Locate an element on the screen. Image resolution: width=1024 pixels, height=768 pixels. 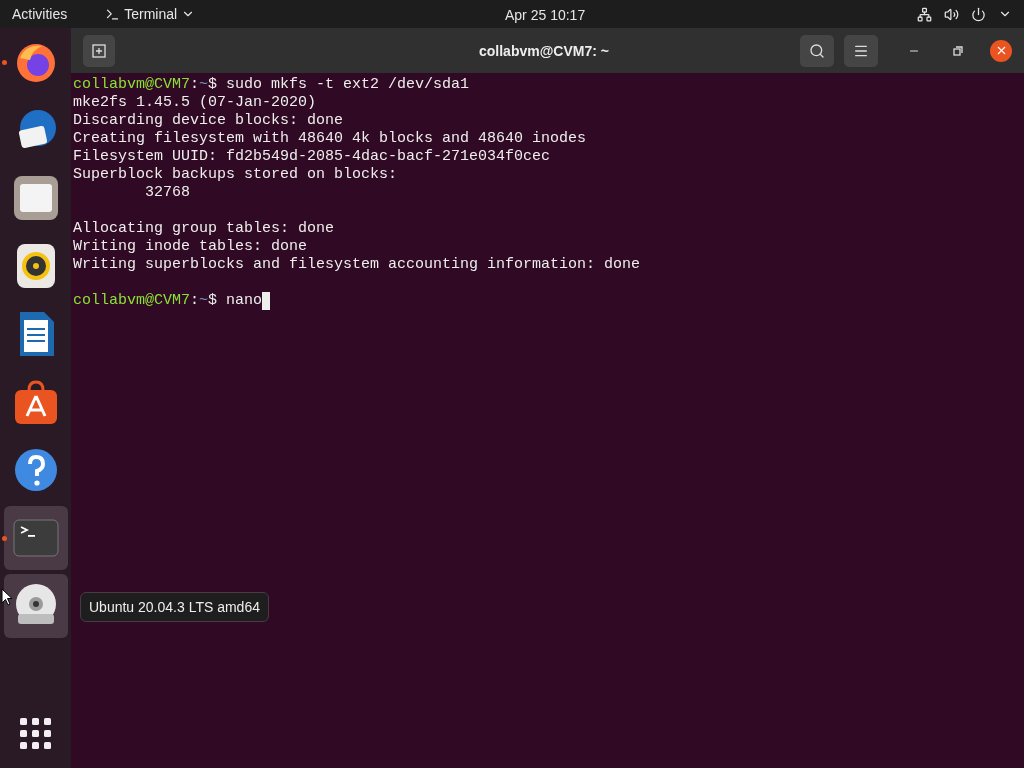
output-line: mke2fs 1.45.5 (07-Jan-2020) is located at coordinates (195, 103).